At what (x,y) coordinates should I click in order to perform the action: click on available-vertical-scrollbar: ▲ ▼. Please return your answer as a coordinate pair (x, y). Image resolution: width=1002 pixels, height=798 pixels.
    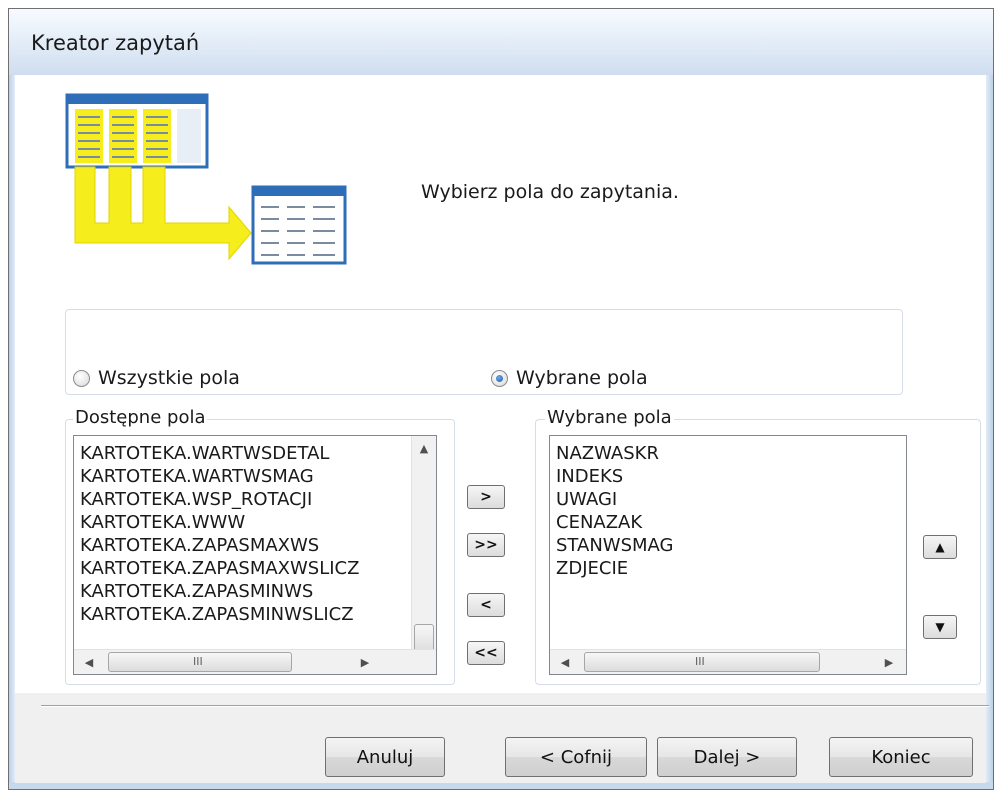
    Looking at the image, I should click on (423, 555).